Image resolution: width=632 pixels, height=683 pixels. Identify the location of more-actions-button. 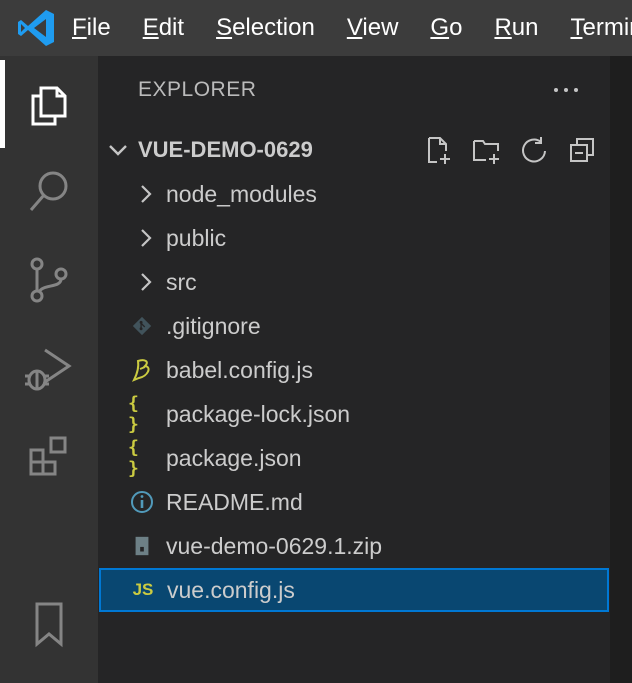
(566, 90).